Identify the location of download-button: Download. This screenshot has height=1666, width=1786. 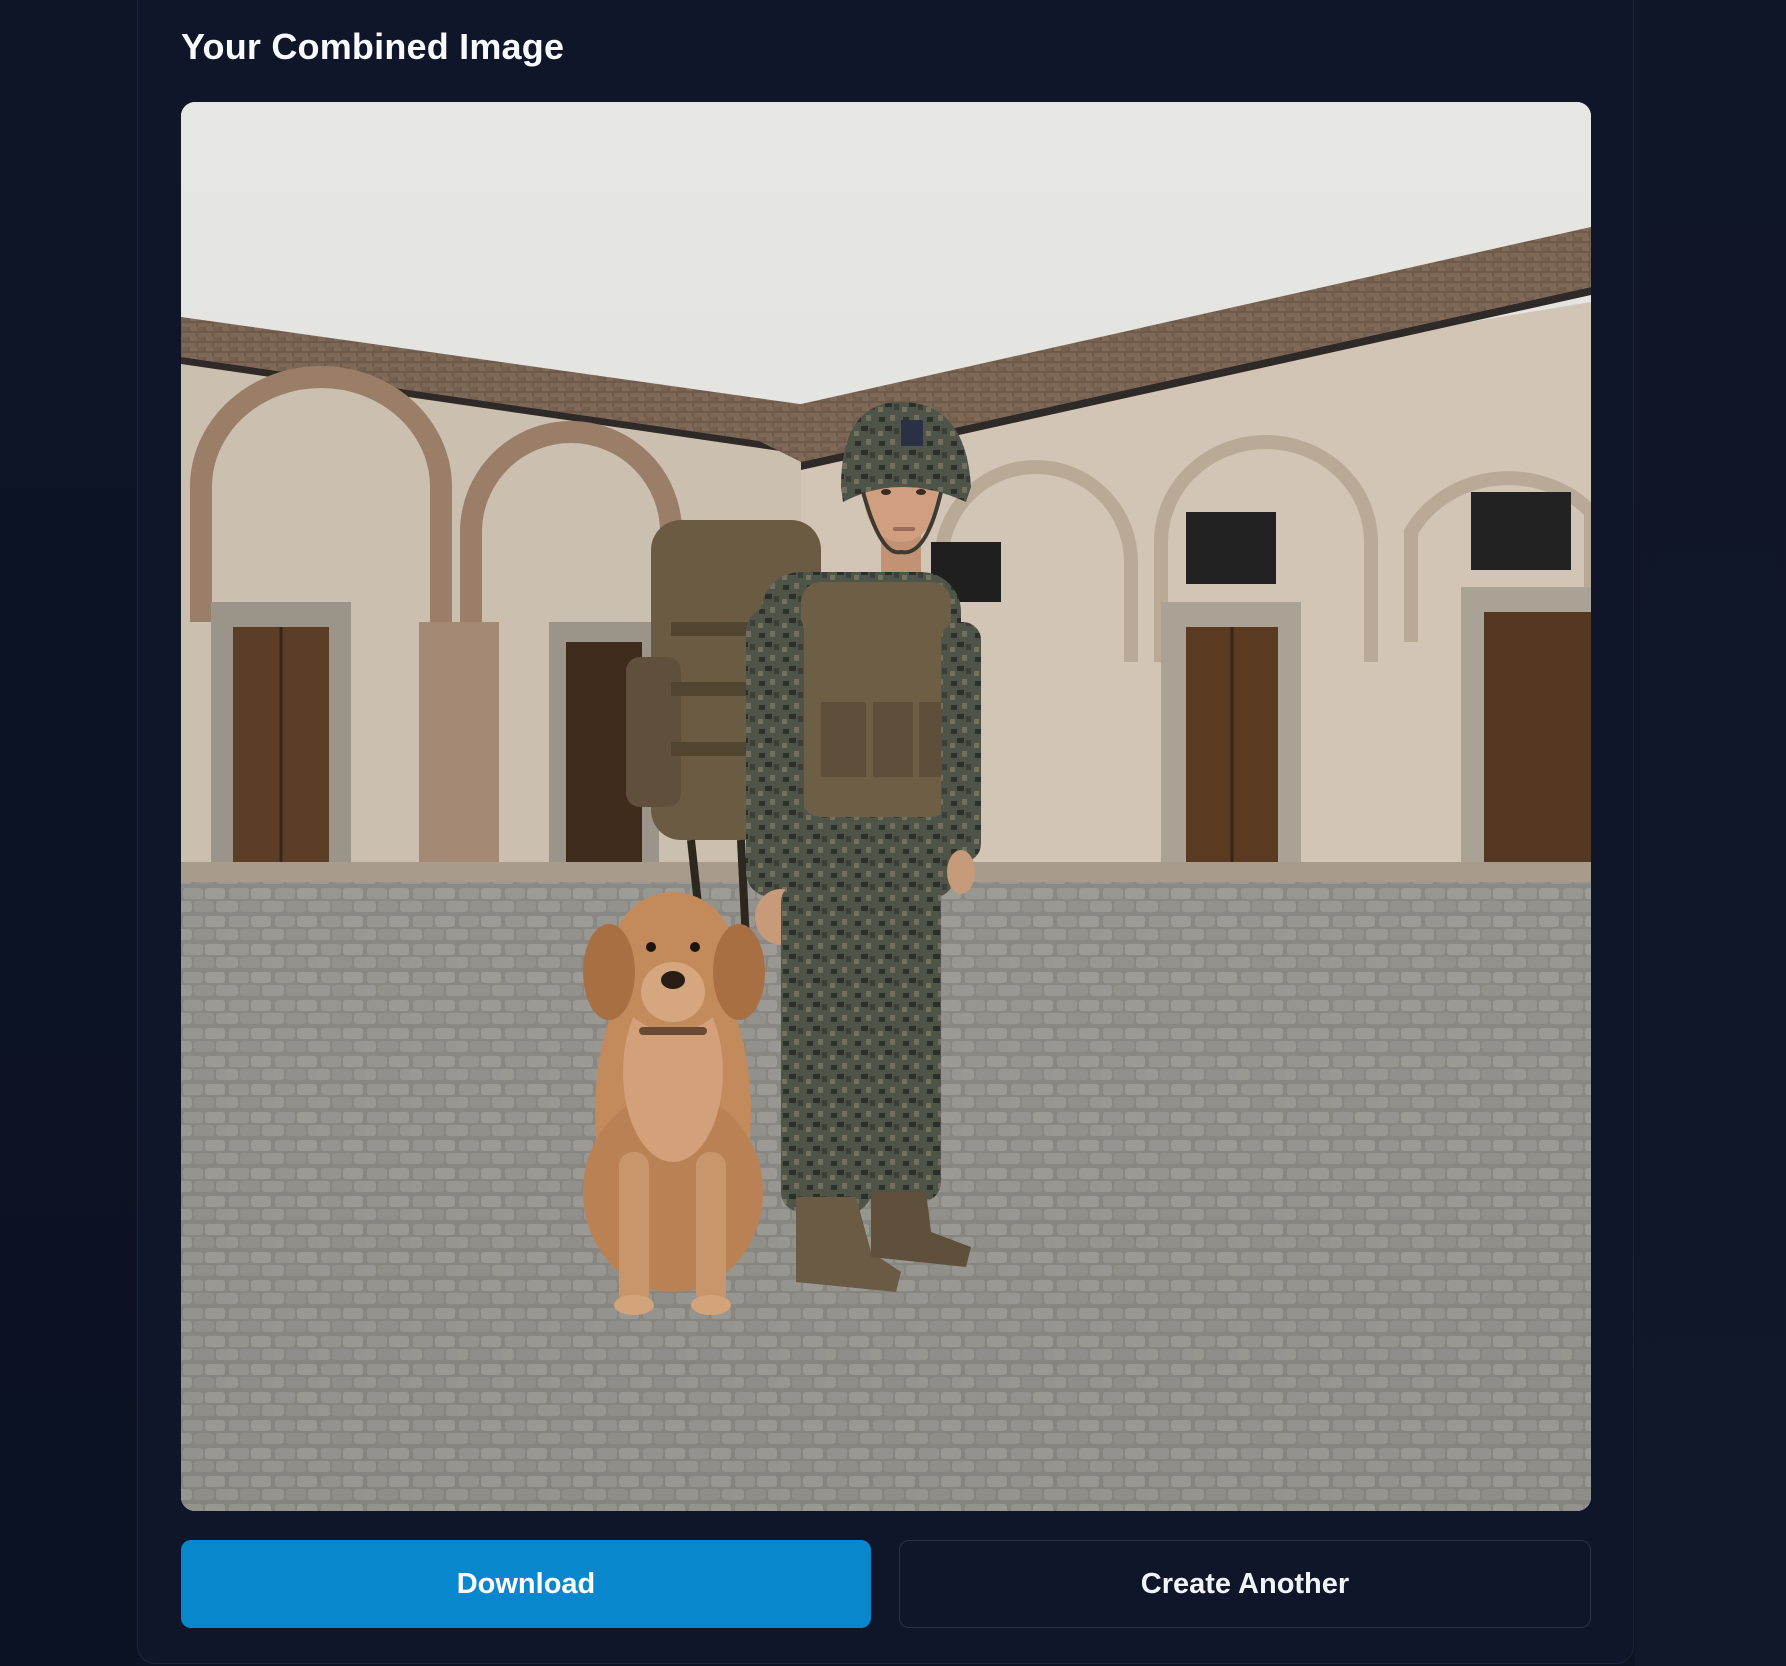
(526, 1584).